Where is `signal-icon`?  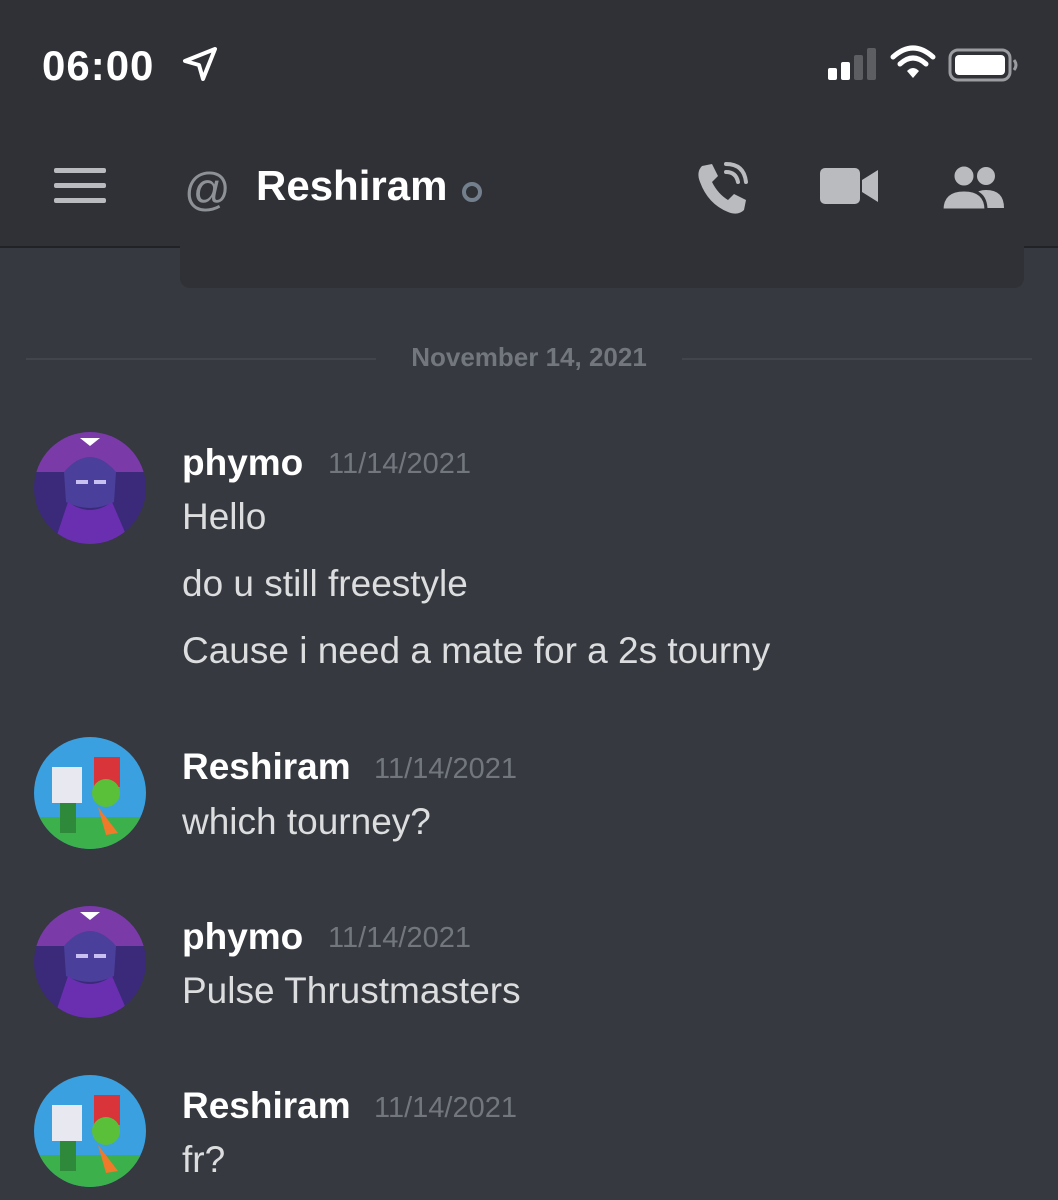 signal-icon is located at coordinates (852, 64).